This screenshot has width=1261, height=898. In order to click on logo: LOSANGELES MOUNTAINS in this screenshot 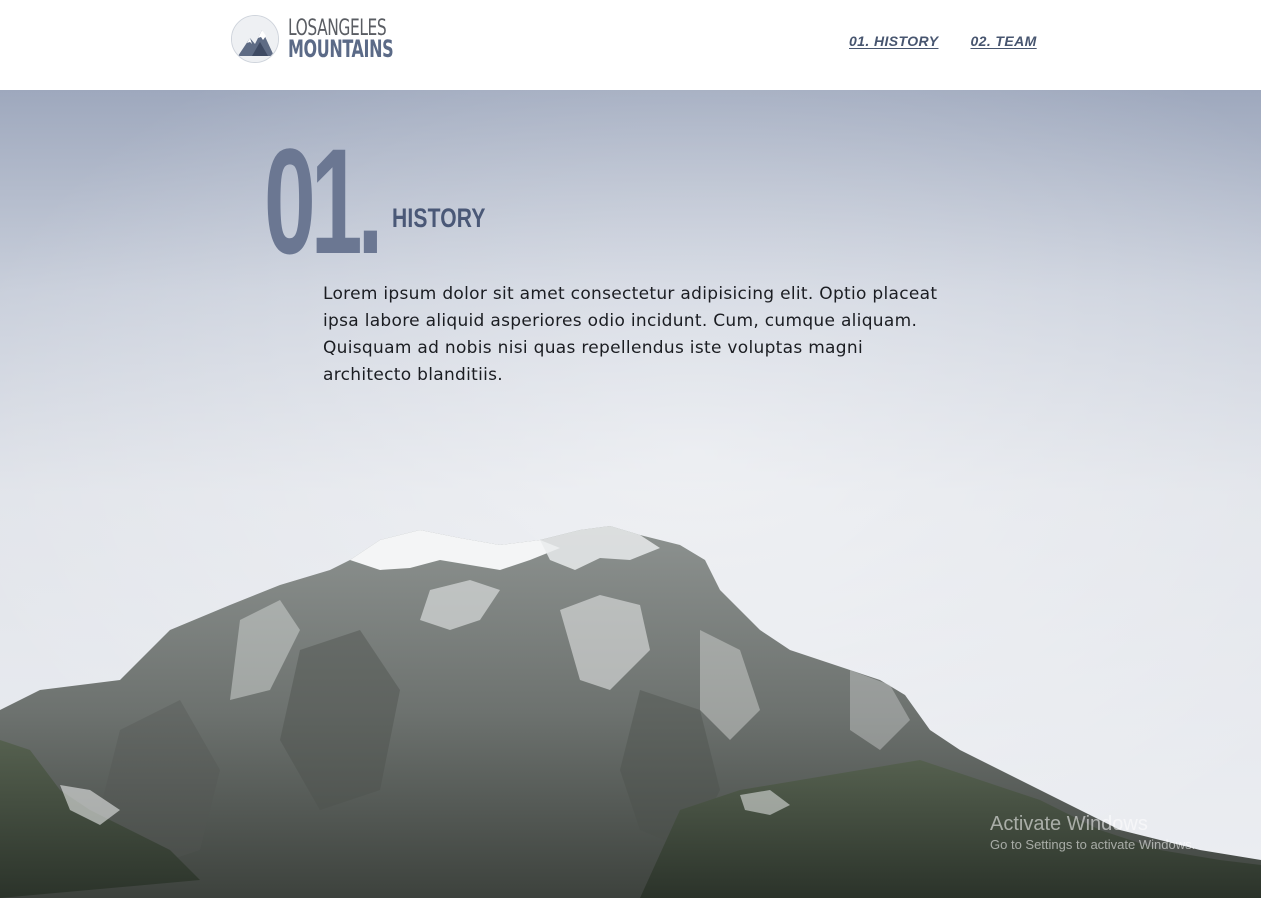, I will do `click(330, 39)`.